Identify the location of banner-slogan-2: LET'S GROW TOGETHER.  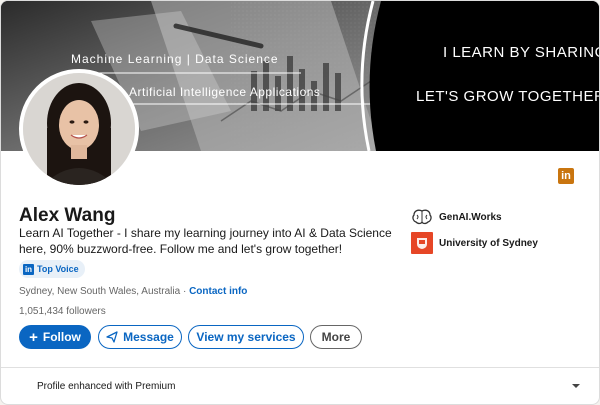
(508, 96).